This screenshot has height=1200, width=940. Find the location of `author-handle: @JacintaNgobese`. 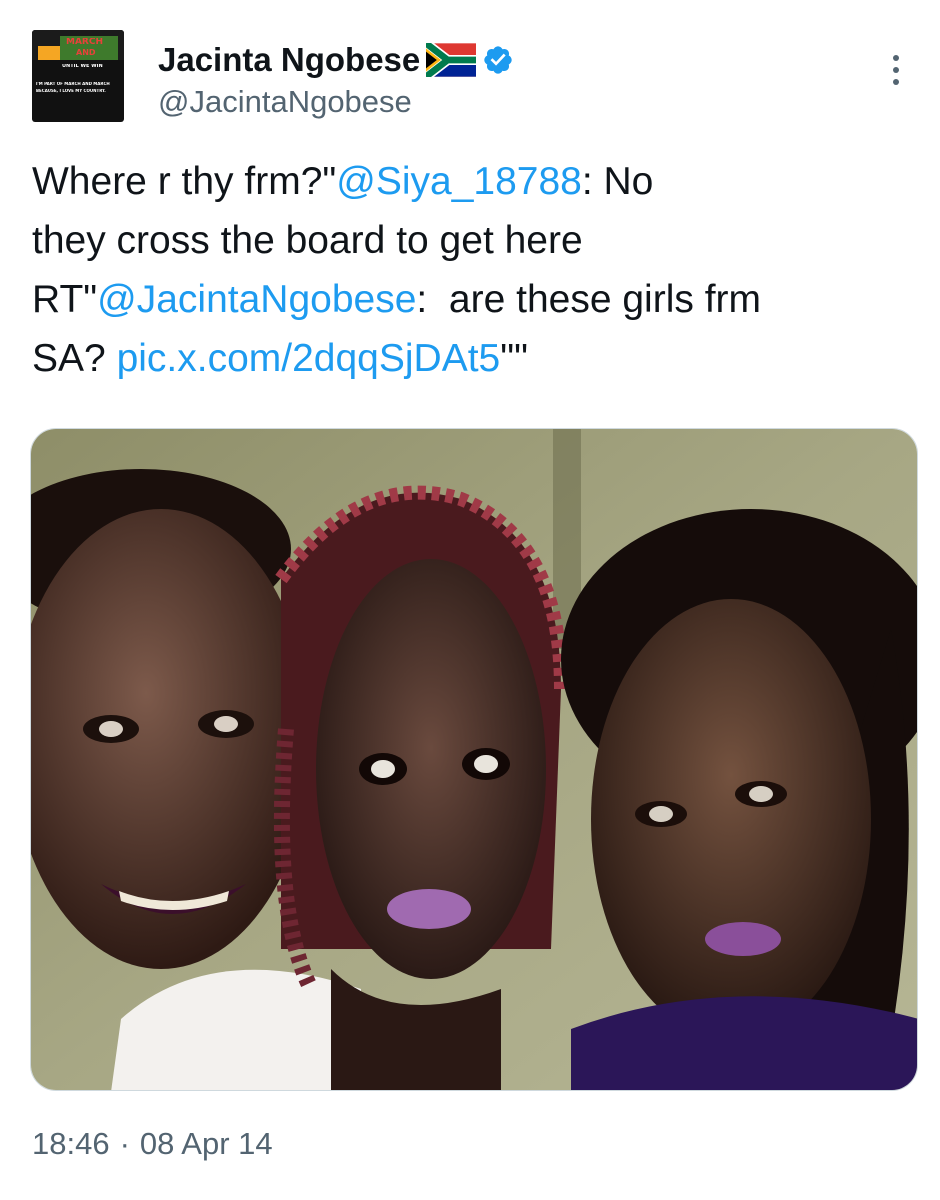

author-handle: @JacintaNgobese is located at coordinates (285, 102).